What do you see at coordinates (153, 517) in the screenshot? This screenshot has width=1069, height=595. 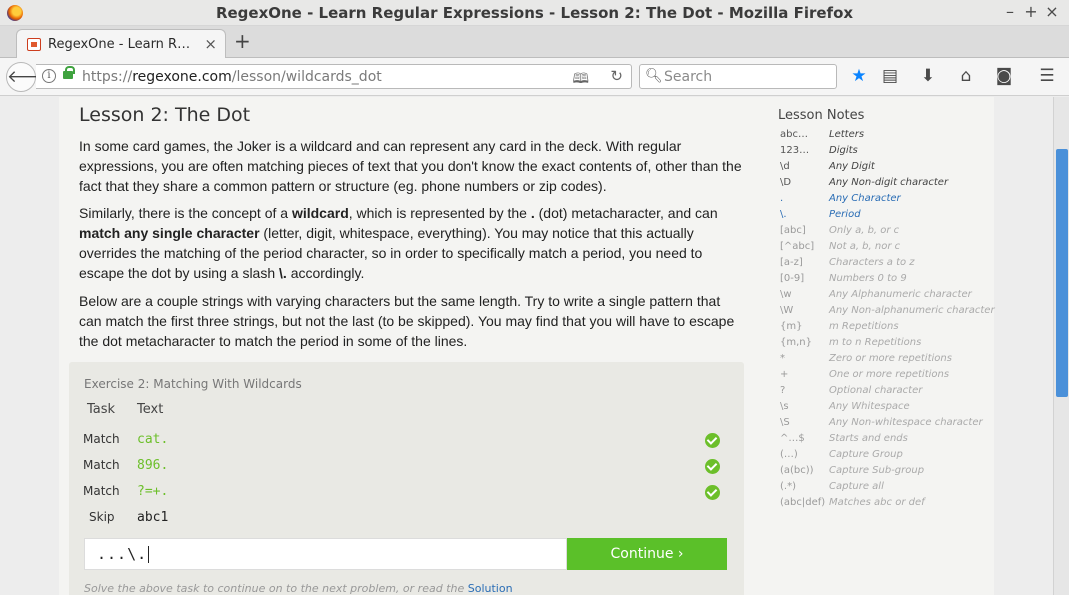 I see `row-text: abc1` at bounding box center [153, 517].